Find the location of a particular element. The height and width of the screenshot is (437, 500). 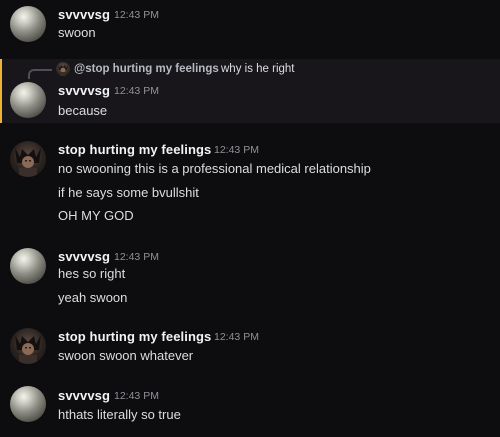

reply-avatar is located at coordinates (63, 69).